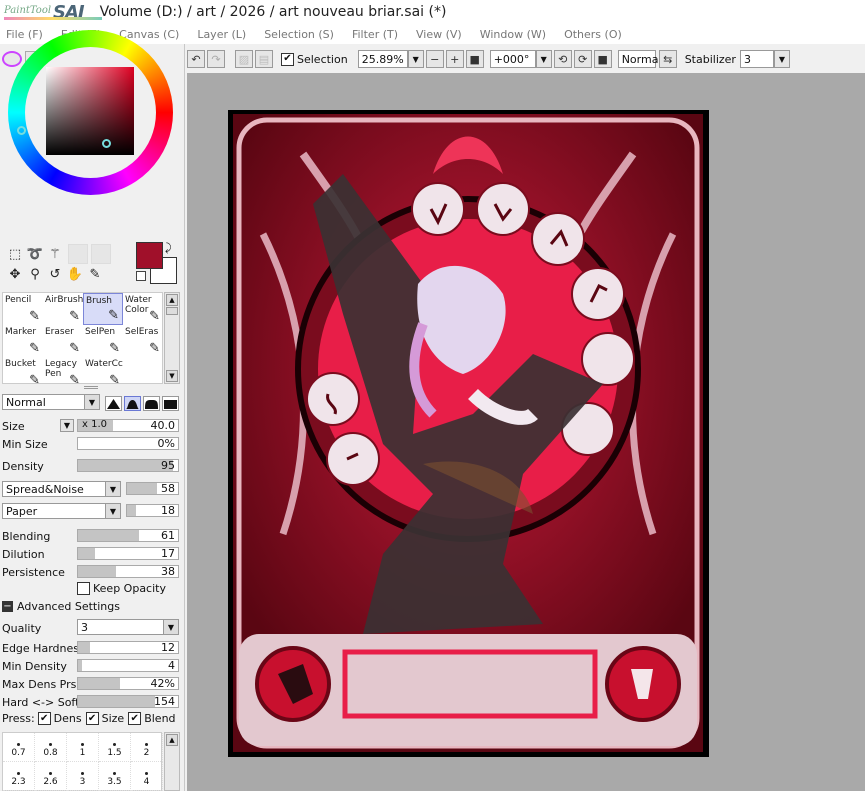 Image resolution: width=865 pixels, height=791 pixels. Describe the element at coordinates (128, 627) in the screenshot. I see `quality-select: 3 ▼` at that location.